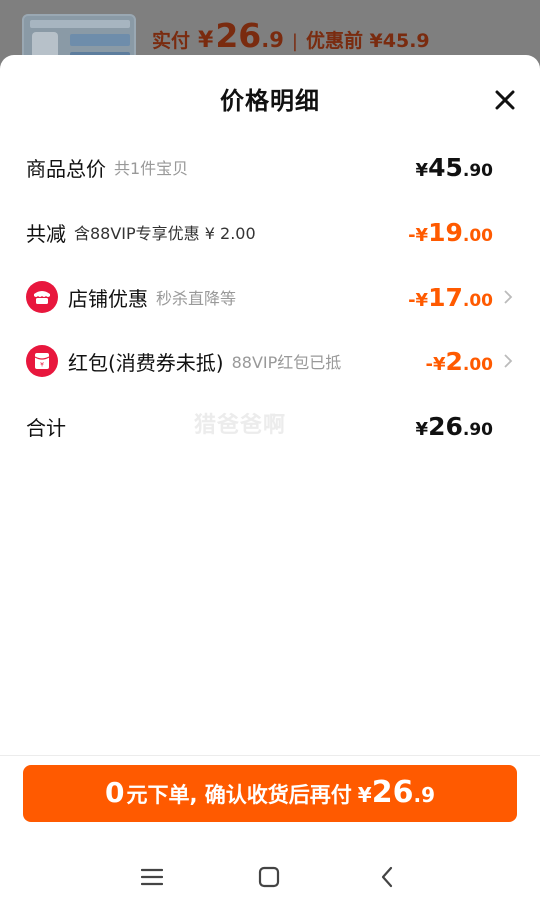  I want to click on cta-currency: ¥, so click(364, 795).